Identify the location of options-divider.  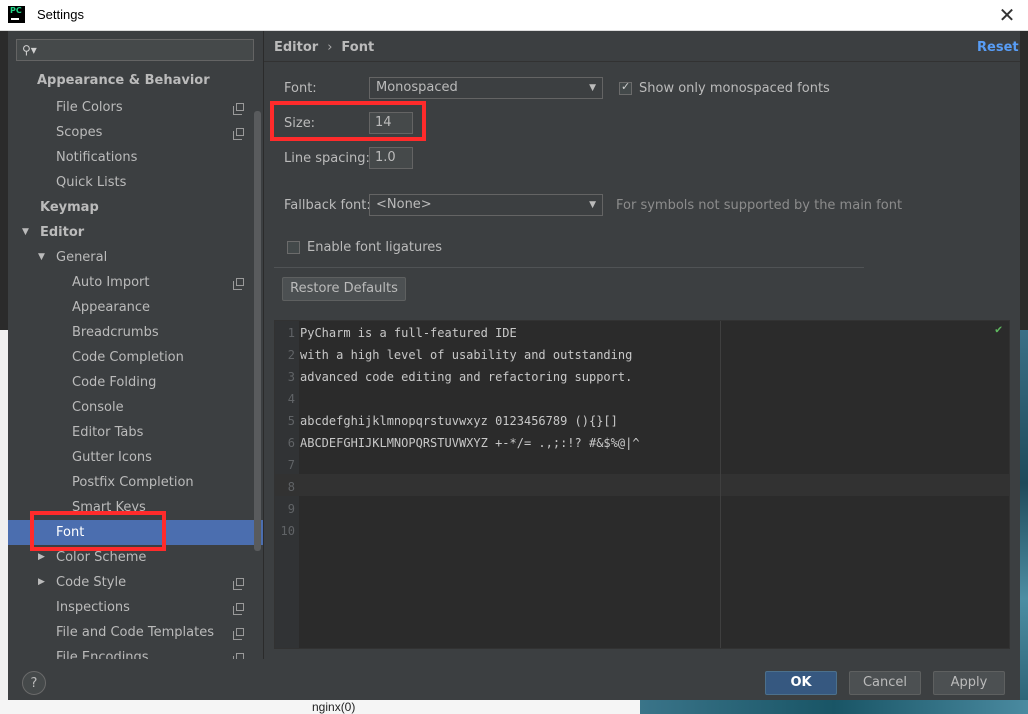
(569, 267).